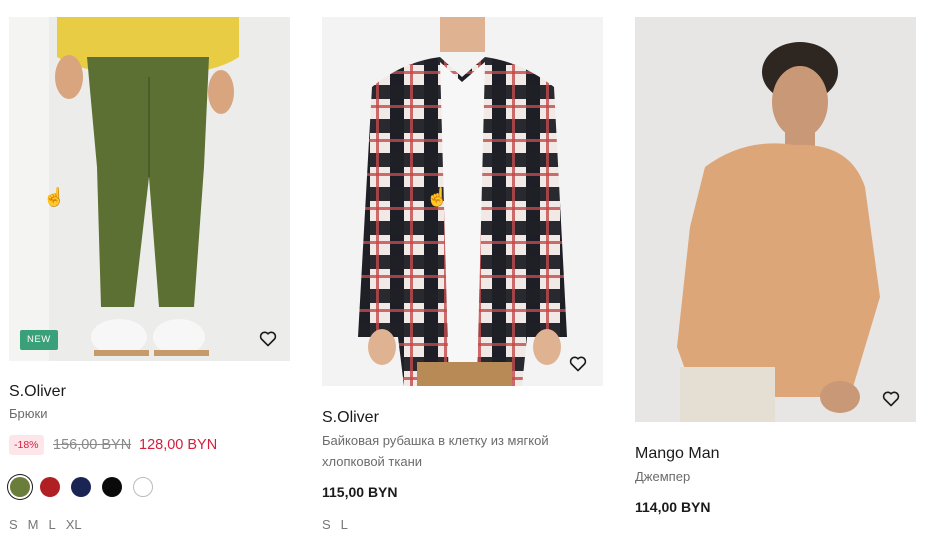 The image size is (928, 540). Describe the element at coordinates (28, 413) in the screenshot. I see `product-name: Брюки` at that location.